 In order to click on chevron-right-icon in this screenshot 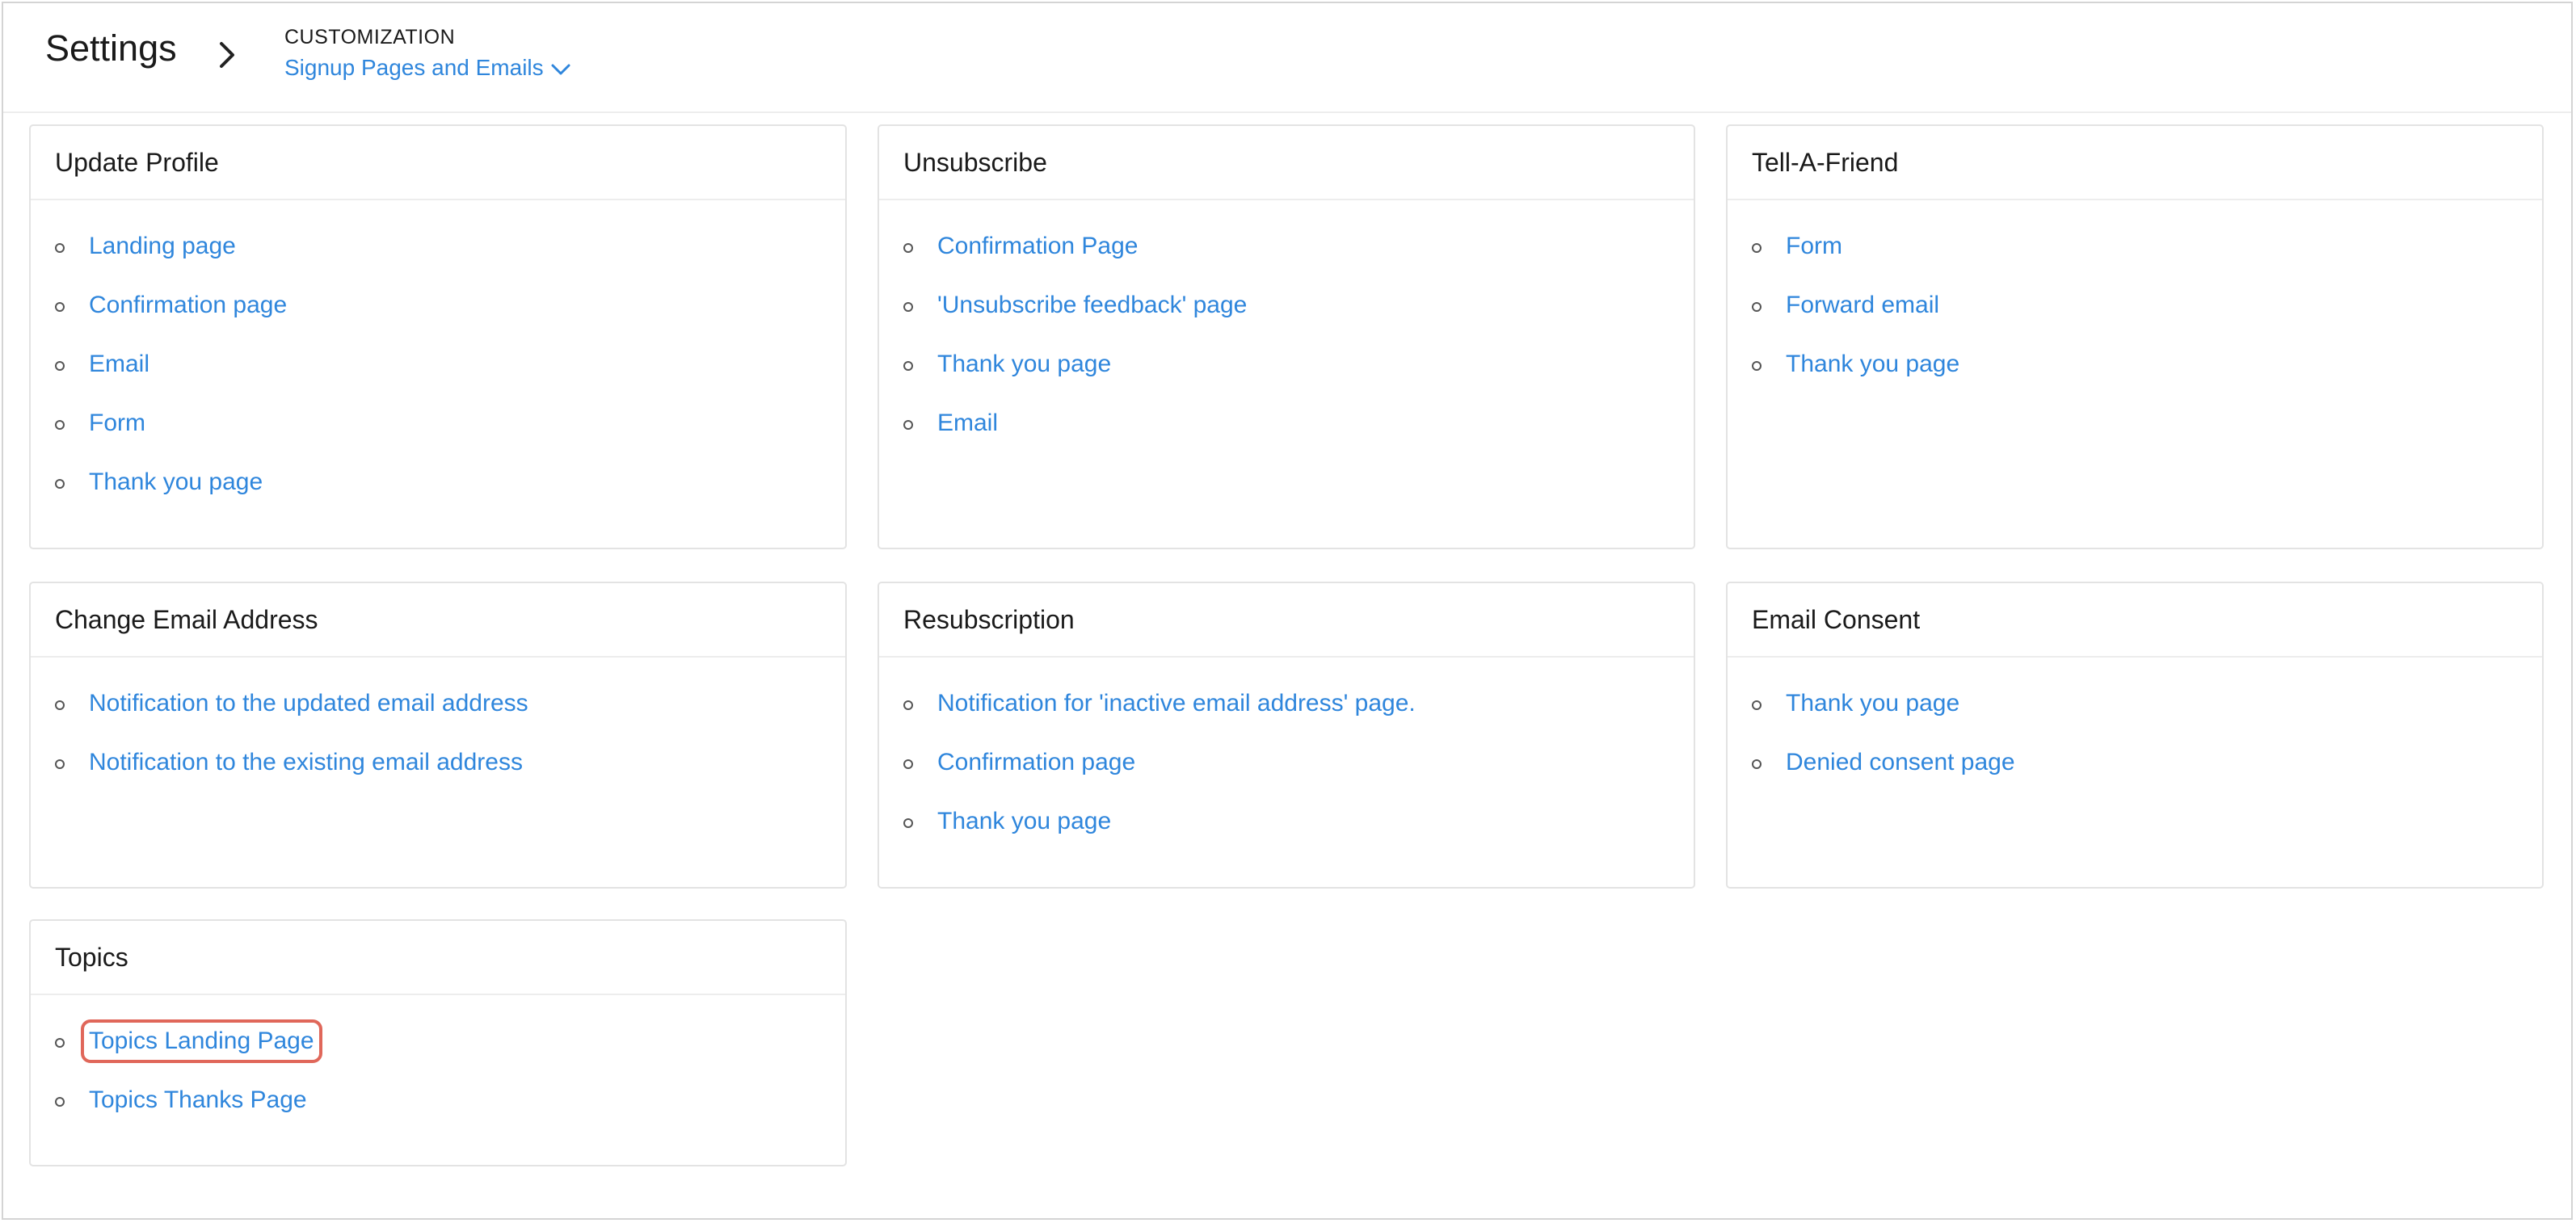, I will do `click(227, 55)`.